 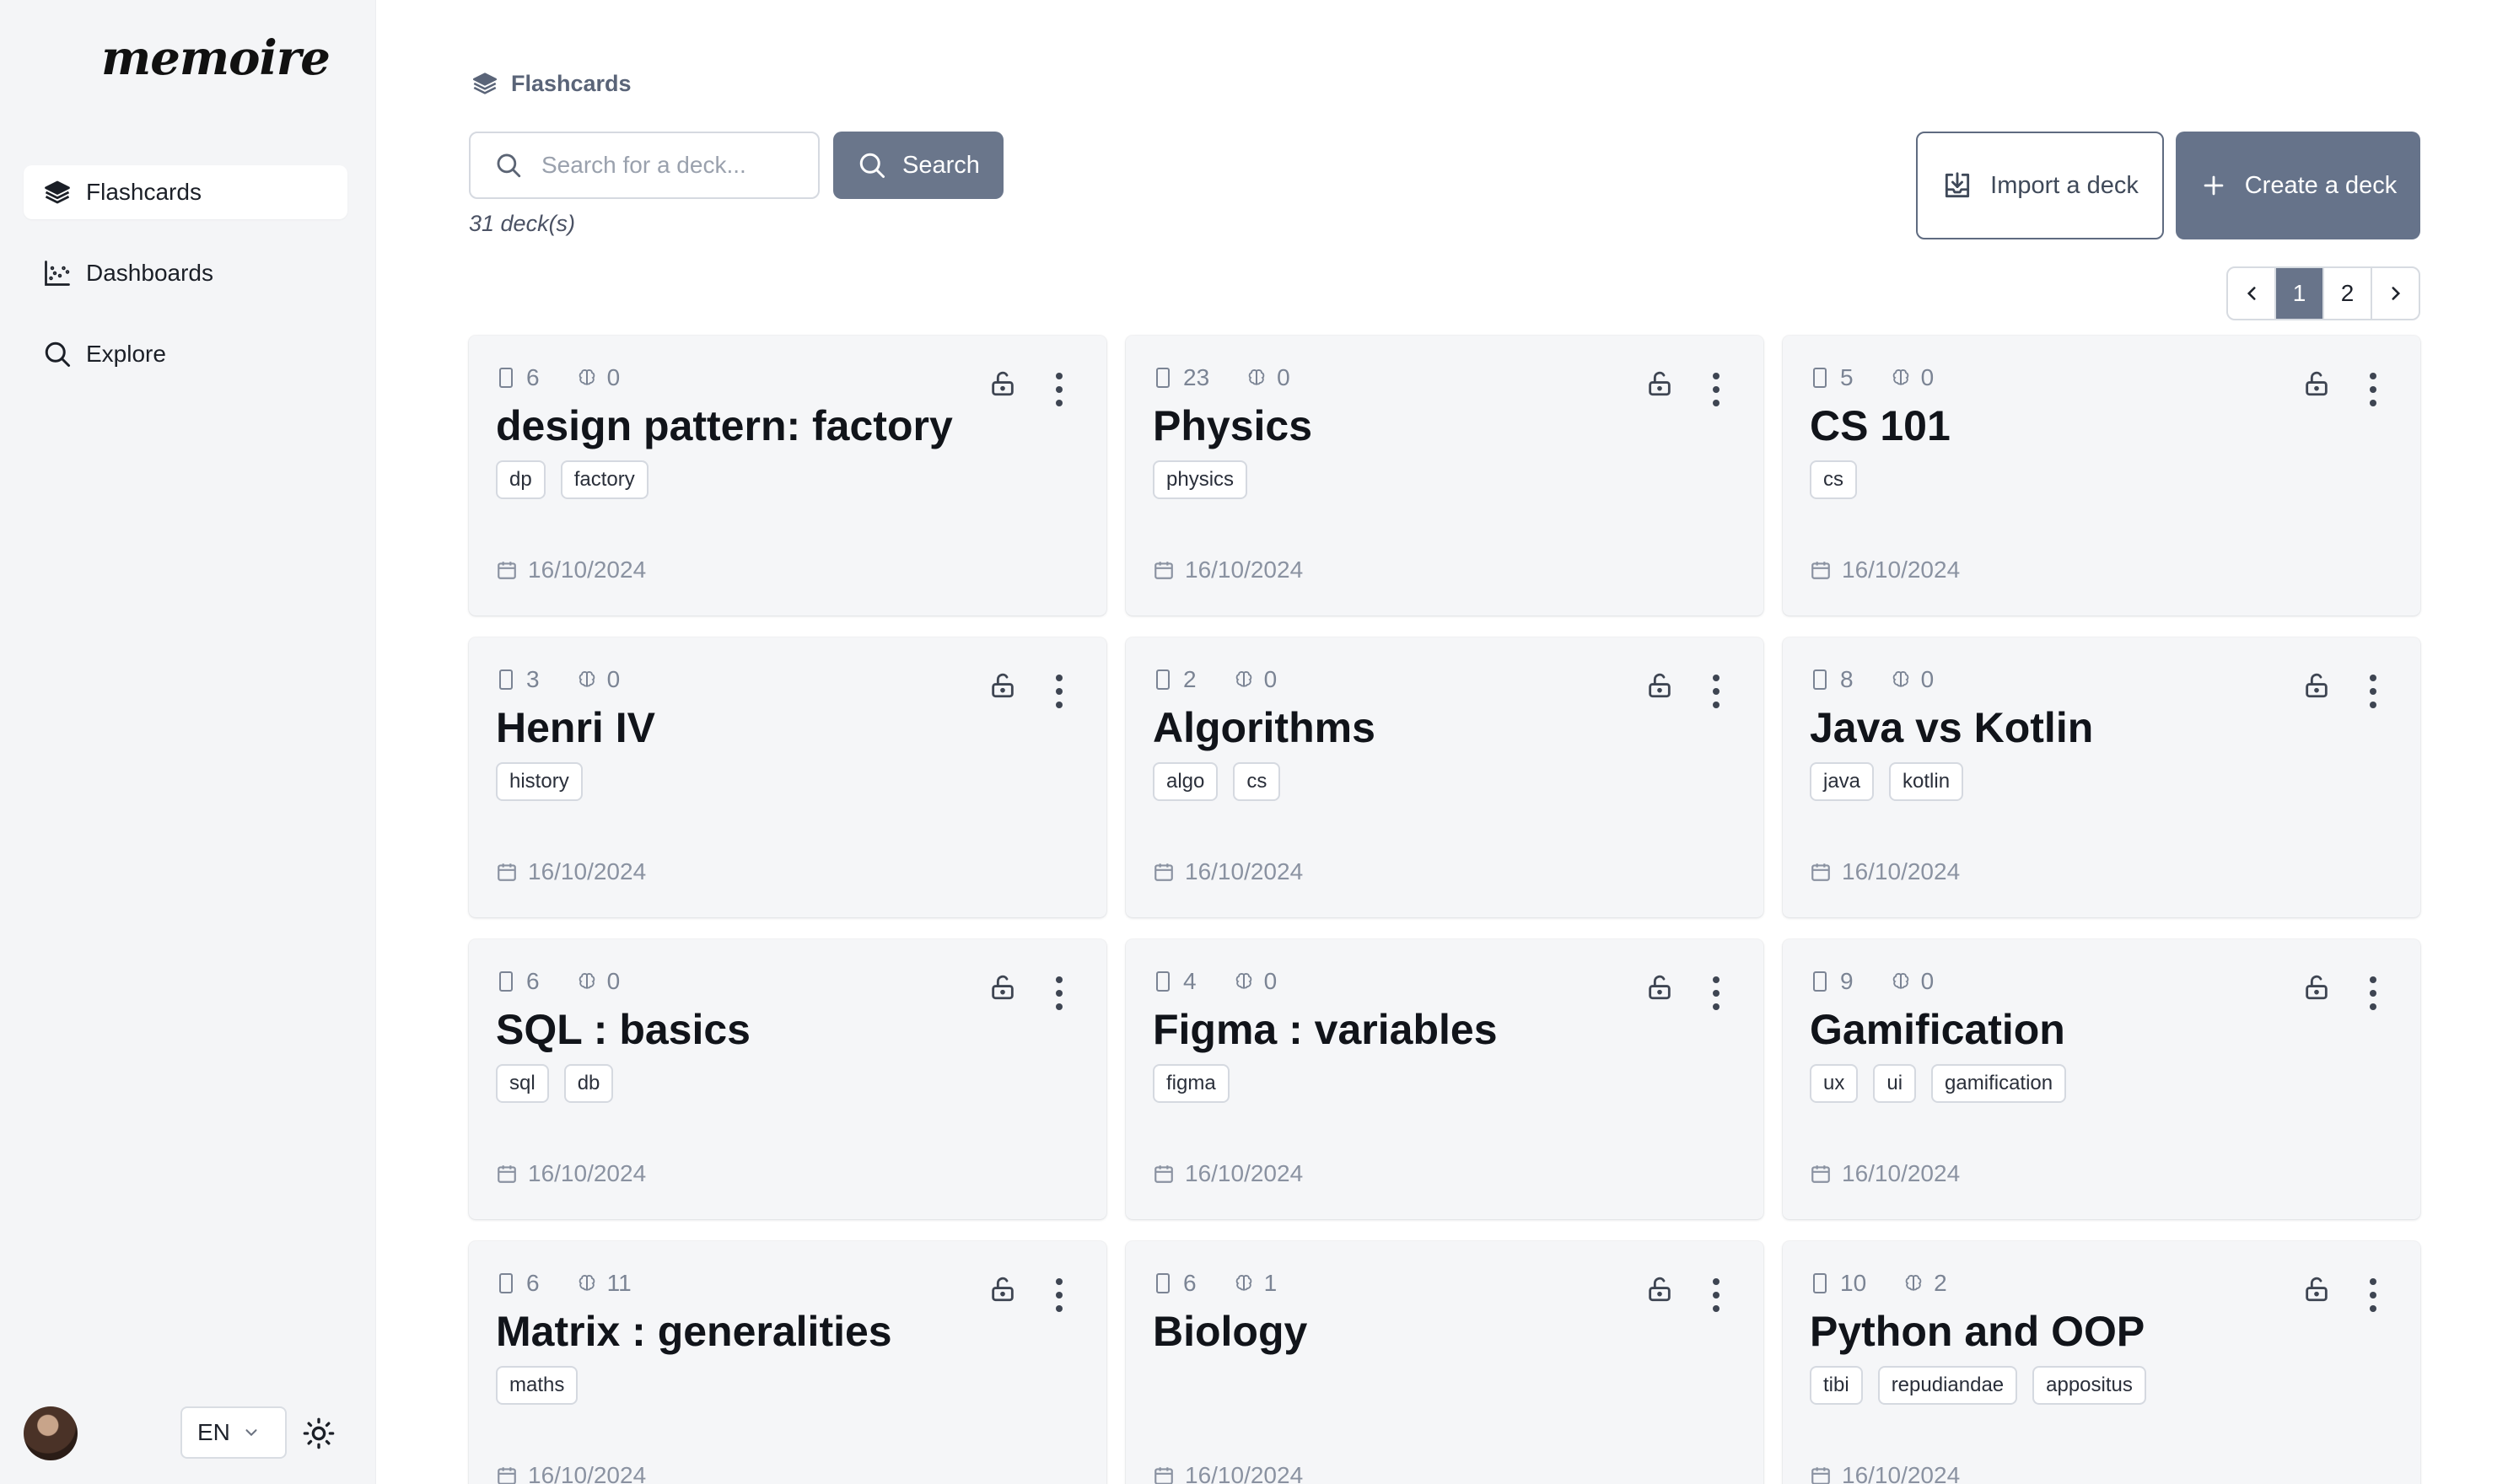 I want to click on deck-tag: gamification, so click(x=1999, y=1083).